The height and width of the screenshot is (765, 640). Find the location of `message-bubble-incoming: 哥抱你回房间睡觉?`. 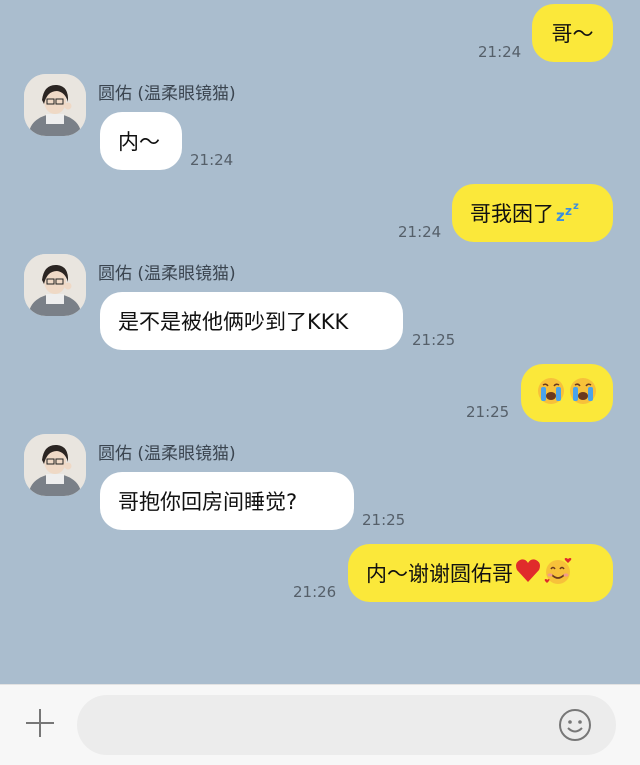

message-bubble-incoming: 哥抱你回房间睡觉? is located at coordinates (227, 501).